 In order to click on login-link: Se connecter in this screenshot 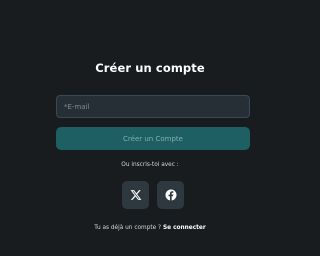, I will do `click(184, 228)`.